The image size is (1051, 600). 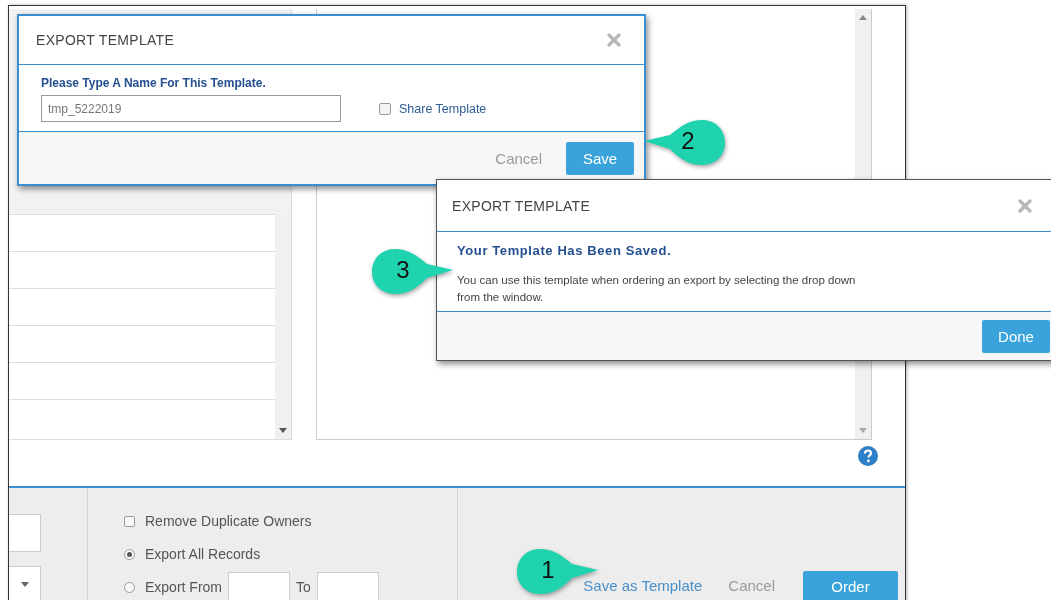 What do you see at coordinates (303, 587) in the screenshot?
I see `to-label: To` at bounding box center [303, 587].